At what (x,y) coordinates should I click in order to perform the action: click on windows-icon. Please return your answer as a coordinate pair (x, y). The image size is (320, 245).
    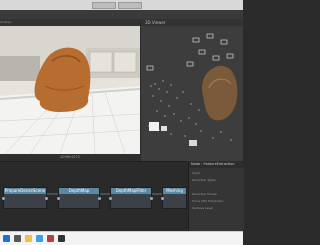
    Looking at the image, I should click on (6, 238).